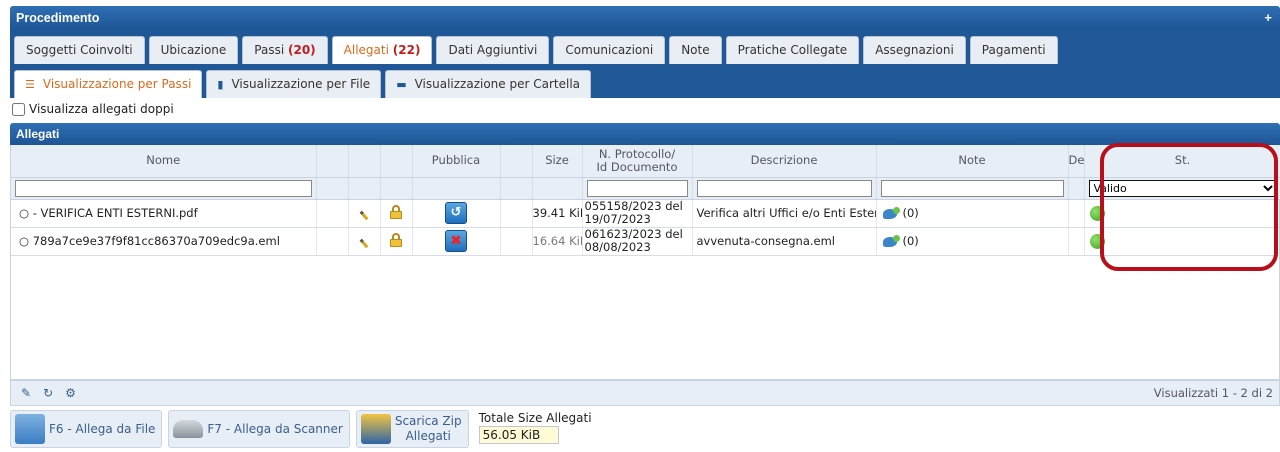 Image resolution: width=1280 pixels, height=452 pixels. What do you see at coordinates (302, 50) in the screenshot?
I see `tab-count: (20)` at bounding box center [302, 50].